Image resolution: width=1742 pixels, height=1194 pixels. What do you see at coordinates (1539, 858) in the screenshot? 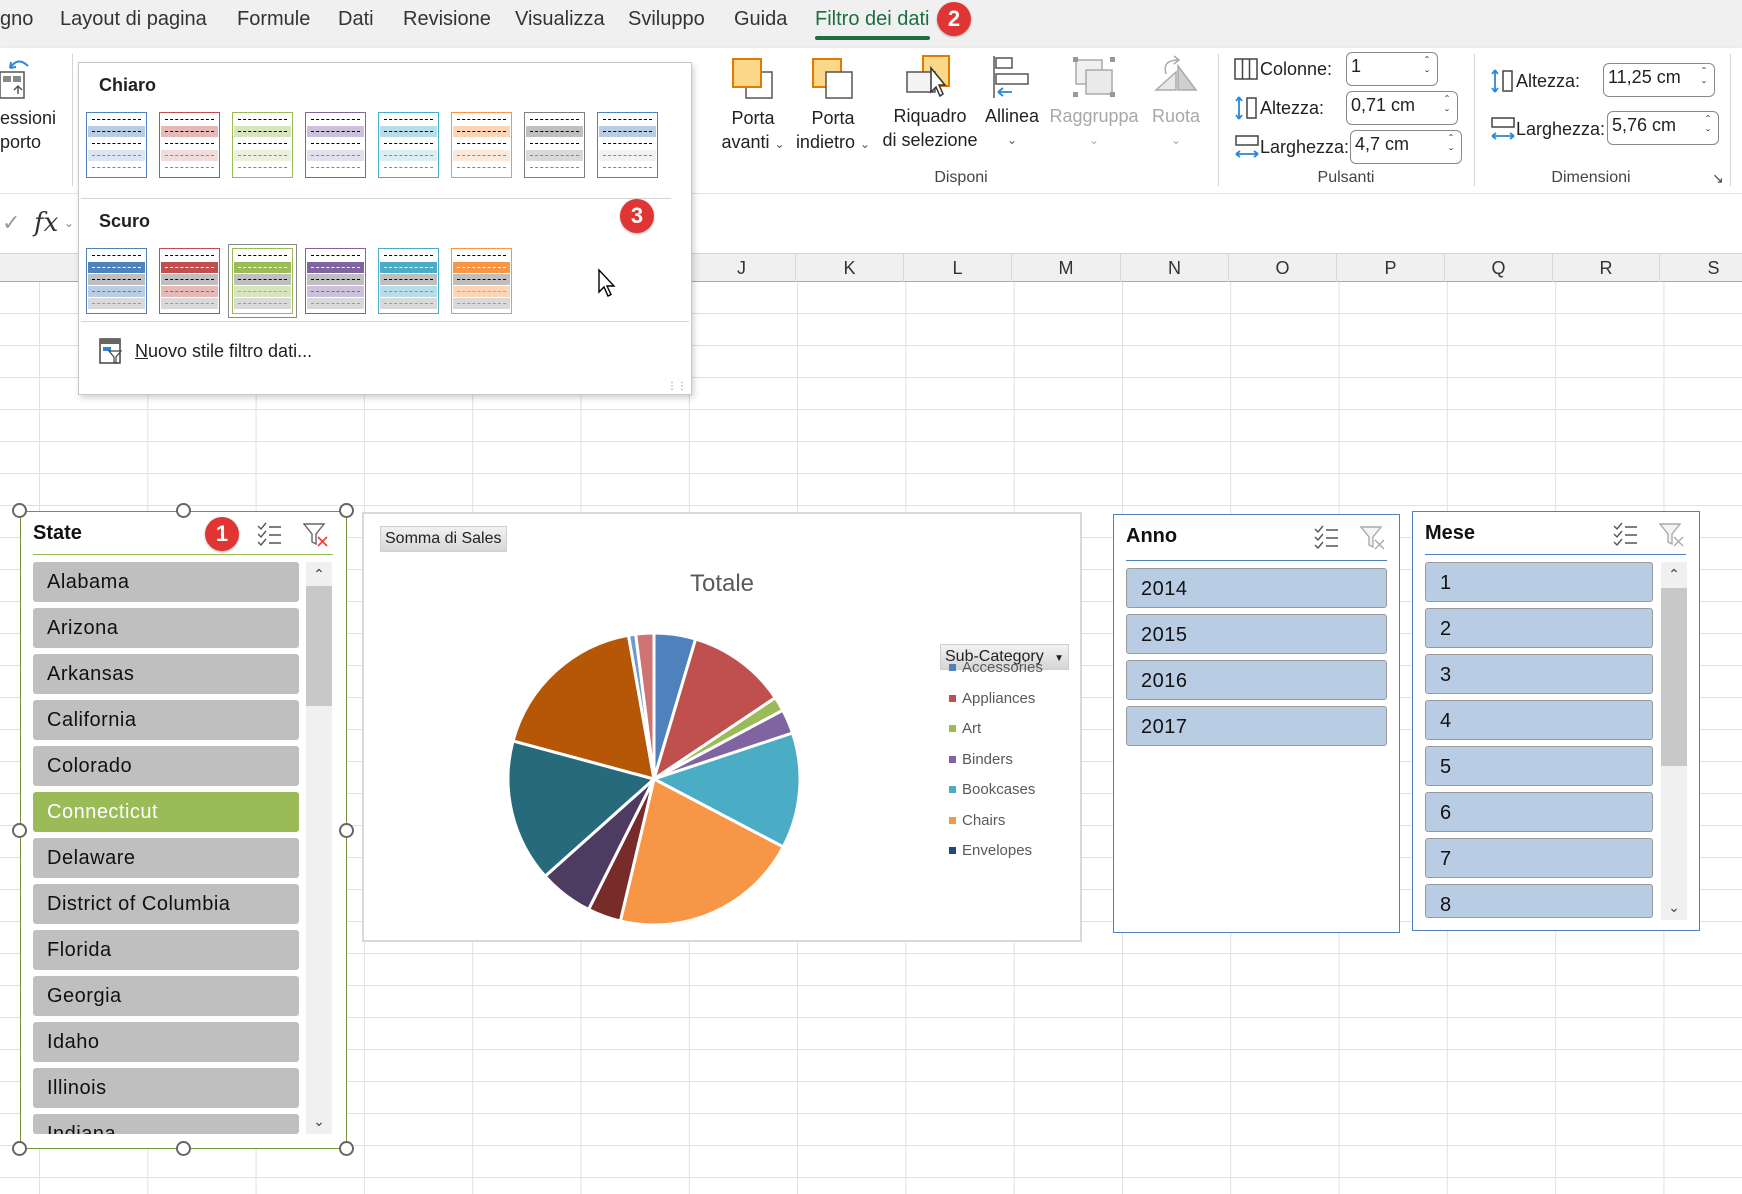
I see `slicer-item: 7` at bounding box center [1539, 858].